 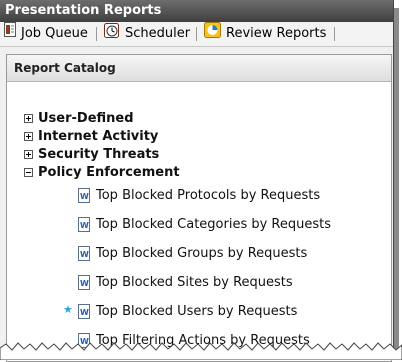 What do you see at coordinates (194, 282) in the screenshot?
I see `report-label: Top Blocked Sites by Requests` at bounding box center [194, 282].